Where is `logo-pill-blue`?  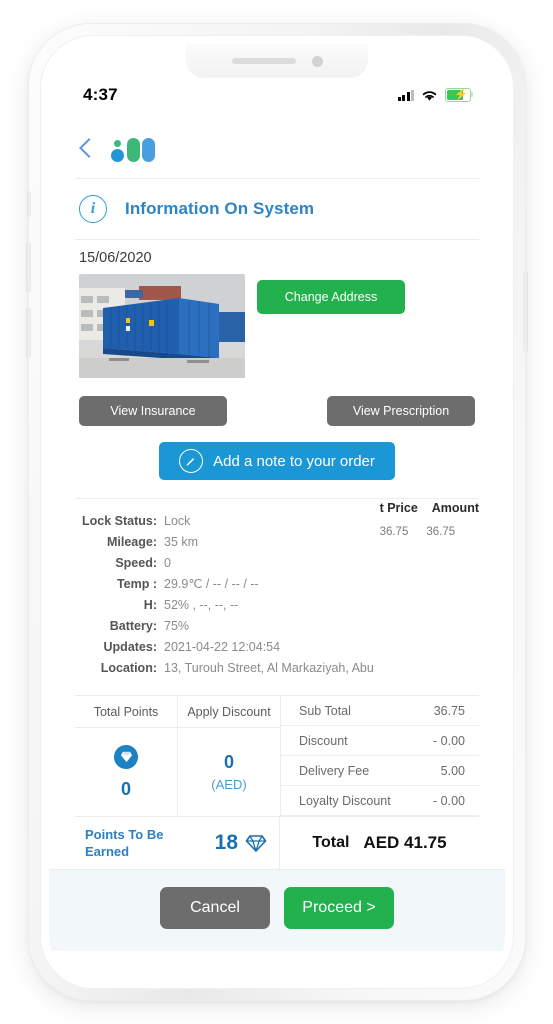 logo-pill-blue is located at coordinates (148, 150).